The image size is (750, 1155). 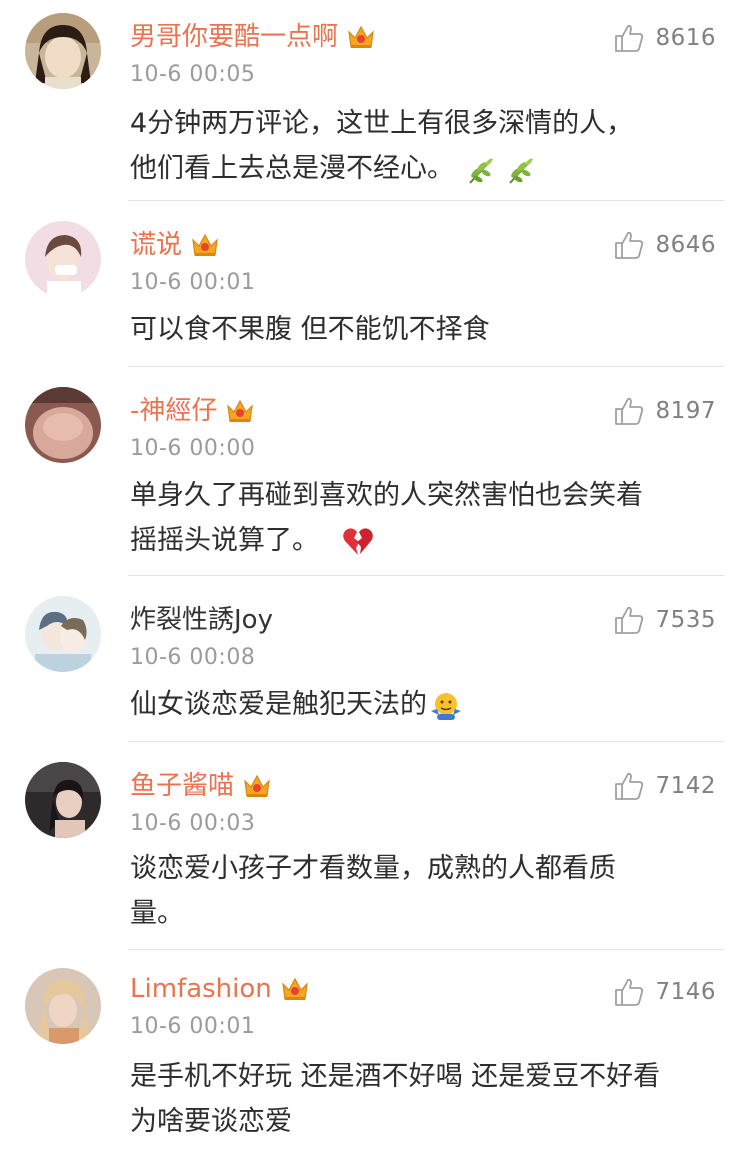 What do you see at coordinates (375, 284) in the screenshot?
I see `comment-item: 谎说 10-6 00:01 8646 可以食不果腹 但不能饥不择食` at bounding box center [375, 284].